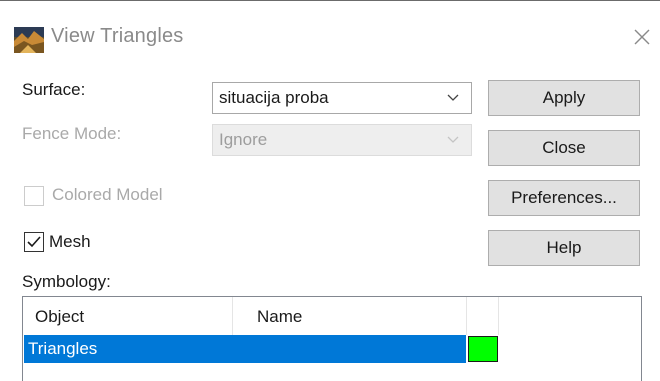 The width and height of the screenshot is (660, 381). What do you see at coordinates (330, 27) in the screenshot?
I see `title-bar: View Triangles` at bounding box center [330, 27].